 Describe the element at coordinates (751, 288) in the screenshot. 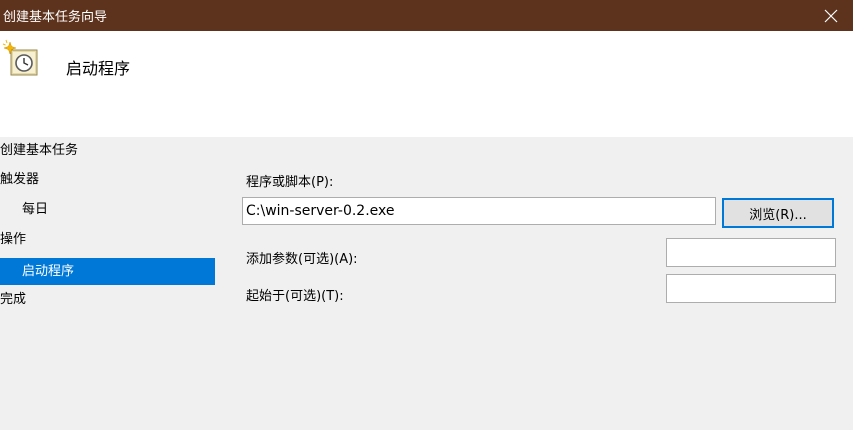

I see `start-in-input` at that location.